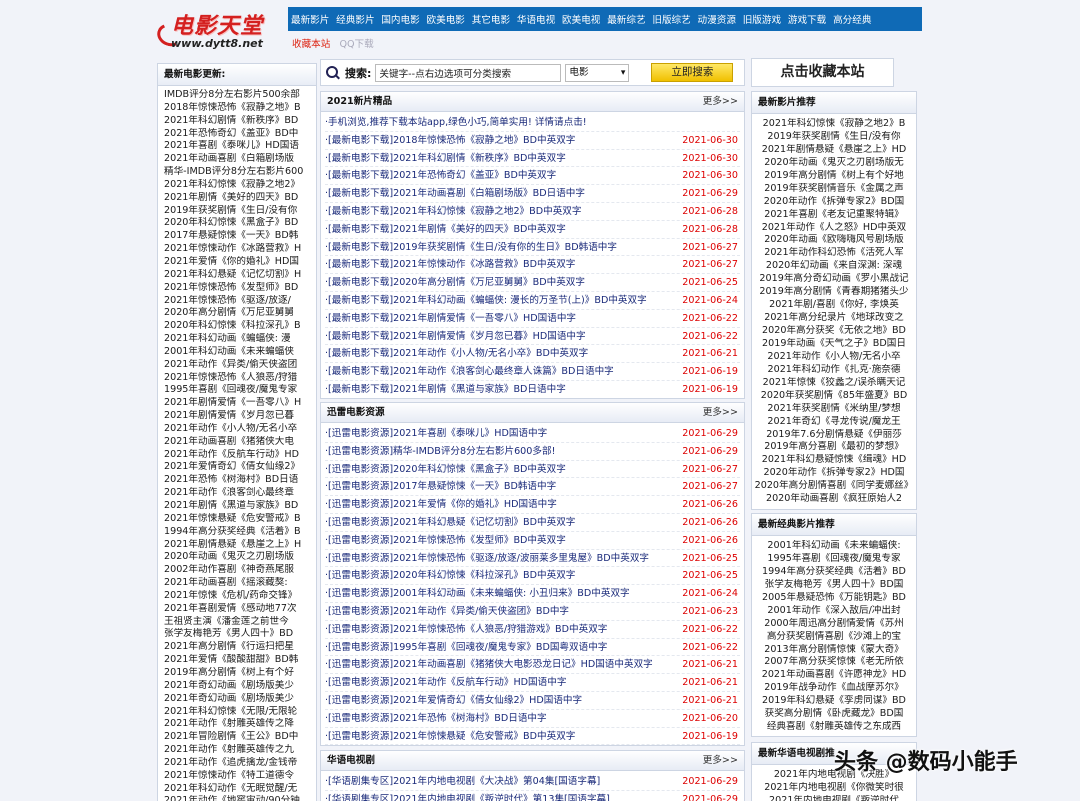 This screenshot has width=1080, height=801. What do you see at coordinates (240, 673) in the screenshot?
I see `list-item: 2019年高分剧情《树上有个好` at bounding box center [240, 673].